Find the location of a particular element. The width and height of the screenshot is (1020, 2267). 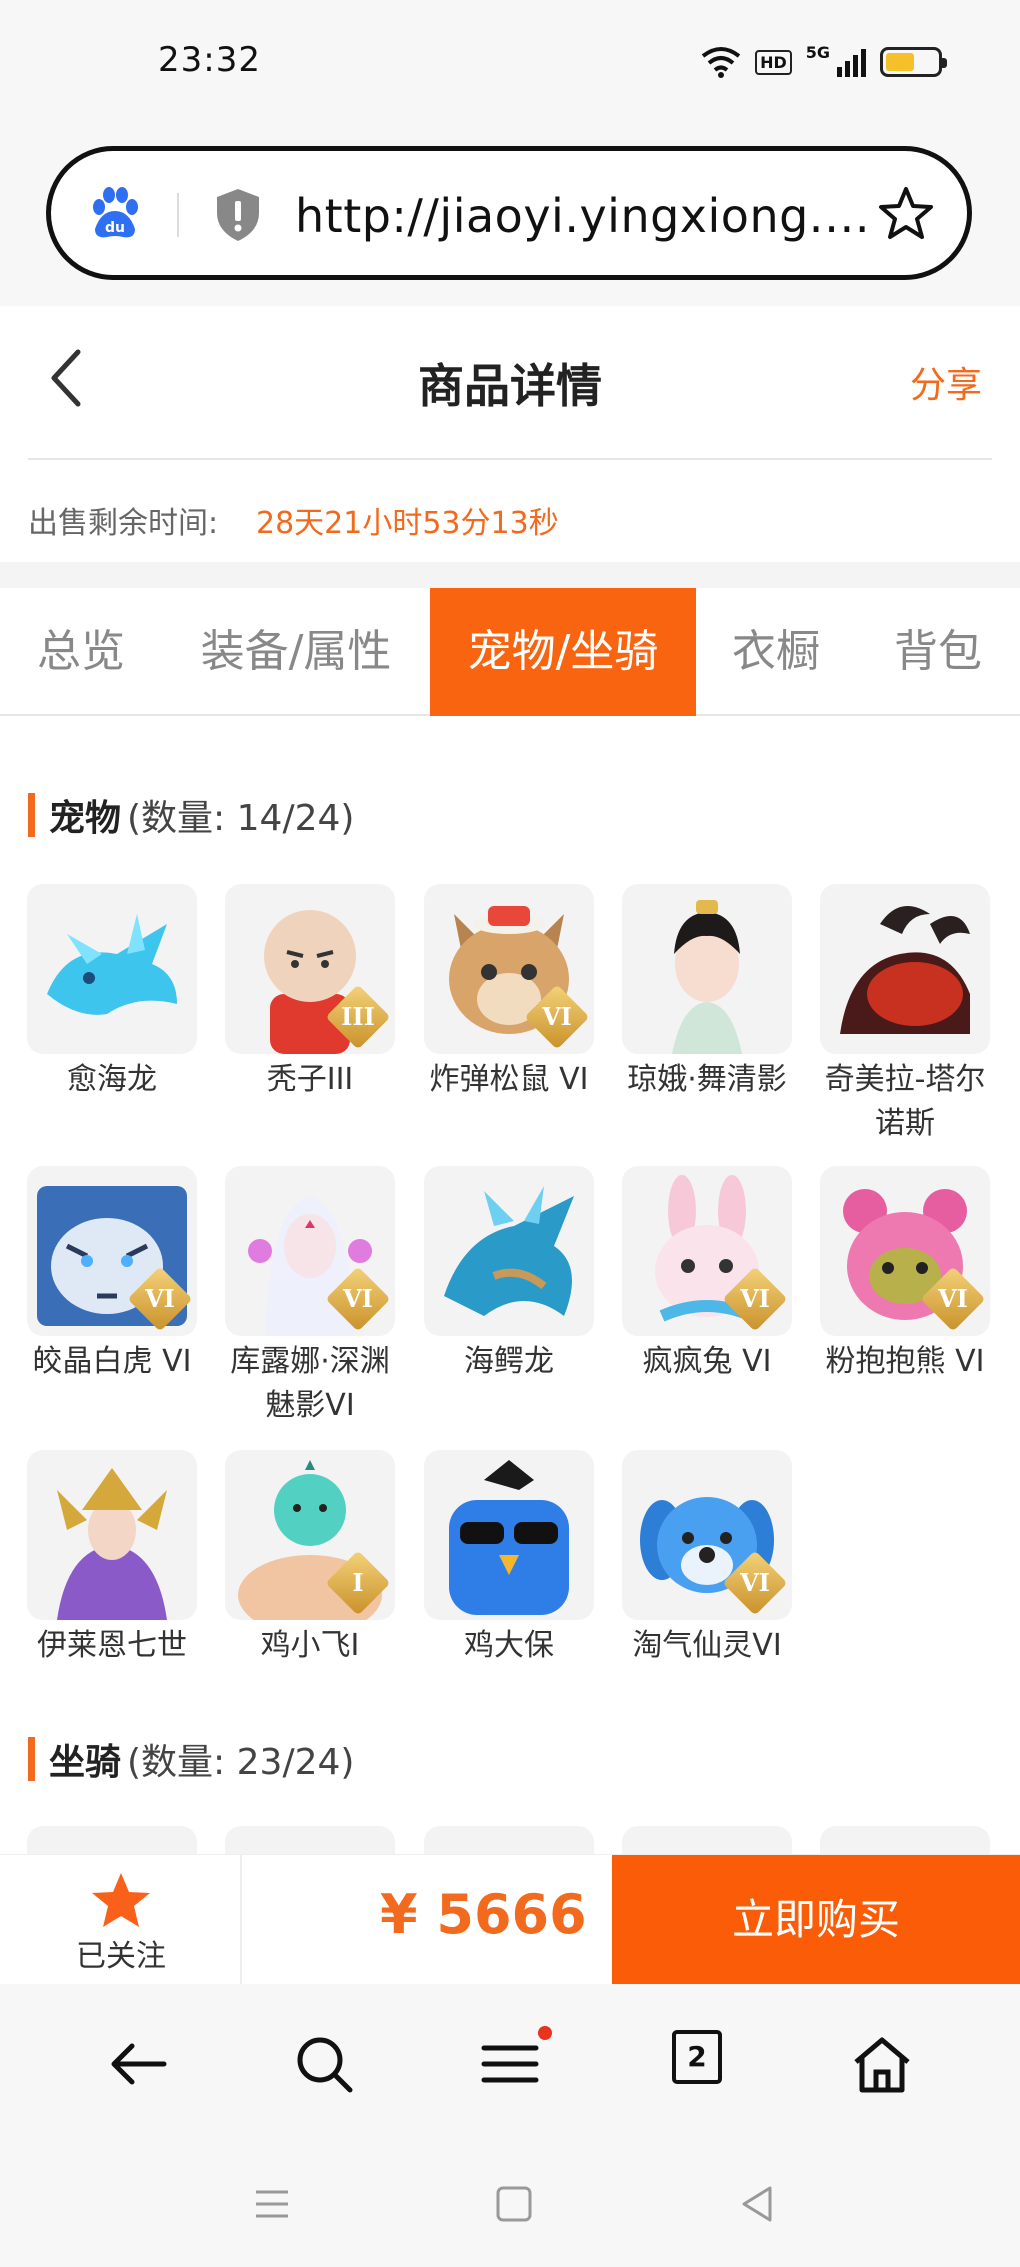

home-icon is located at coordinates (882, 2064).